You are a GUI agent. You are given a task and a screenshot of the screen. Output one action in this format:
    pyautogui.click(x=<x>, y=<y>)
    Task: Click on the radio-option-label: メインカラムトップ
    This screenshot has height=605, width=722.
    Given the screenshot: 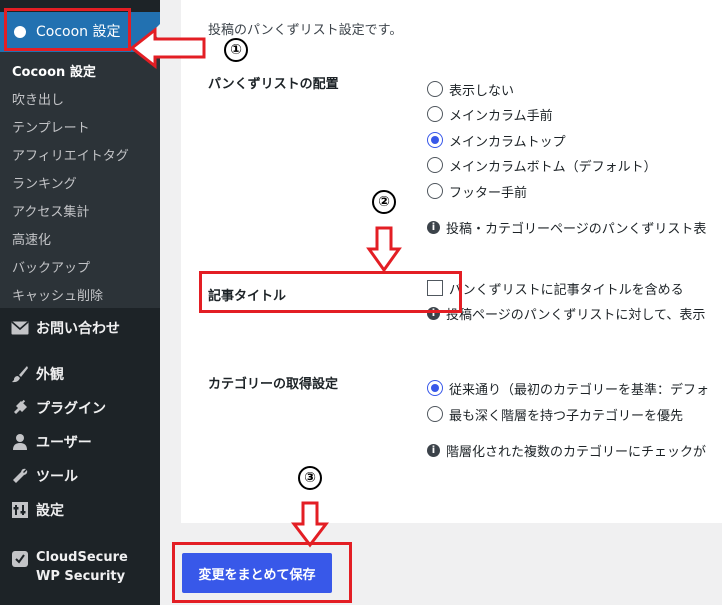 What is the action you would take?
    pyautogui.click(x=507, y=142)
    